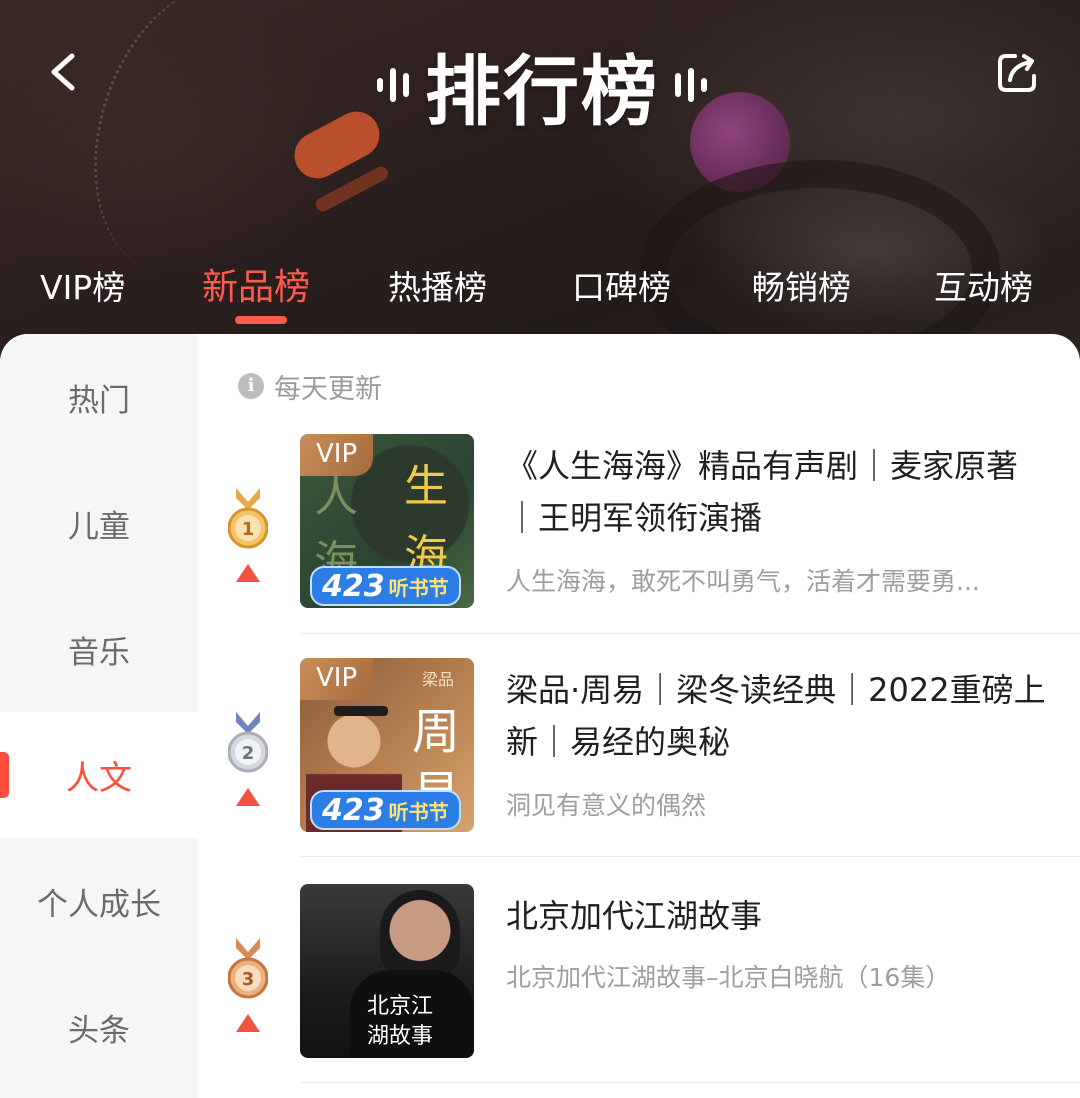 Image resolution: width=1080 pixels, height=1098 pixels. What do you see at coordinates (248, 529) in the screenshot?
I see `rank-number: 1` at bounding box center [248, 529].